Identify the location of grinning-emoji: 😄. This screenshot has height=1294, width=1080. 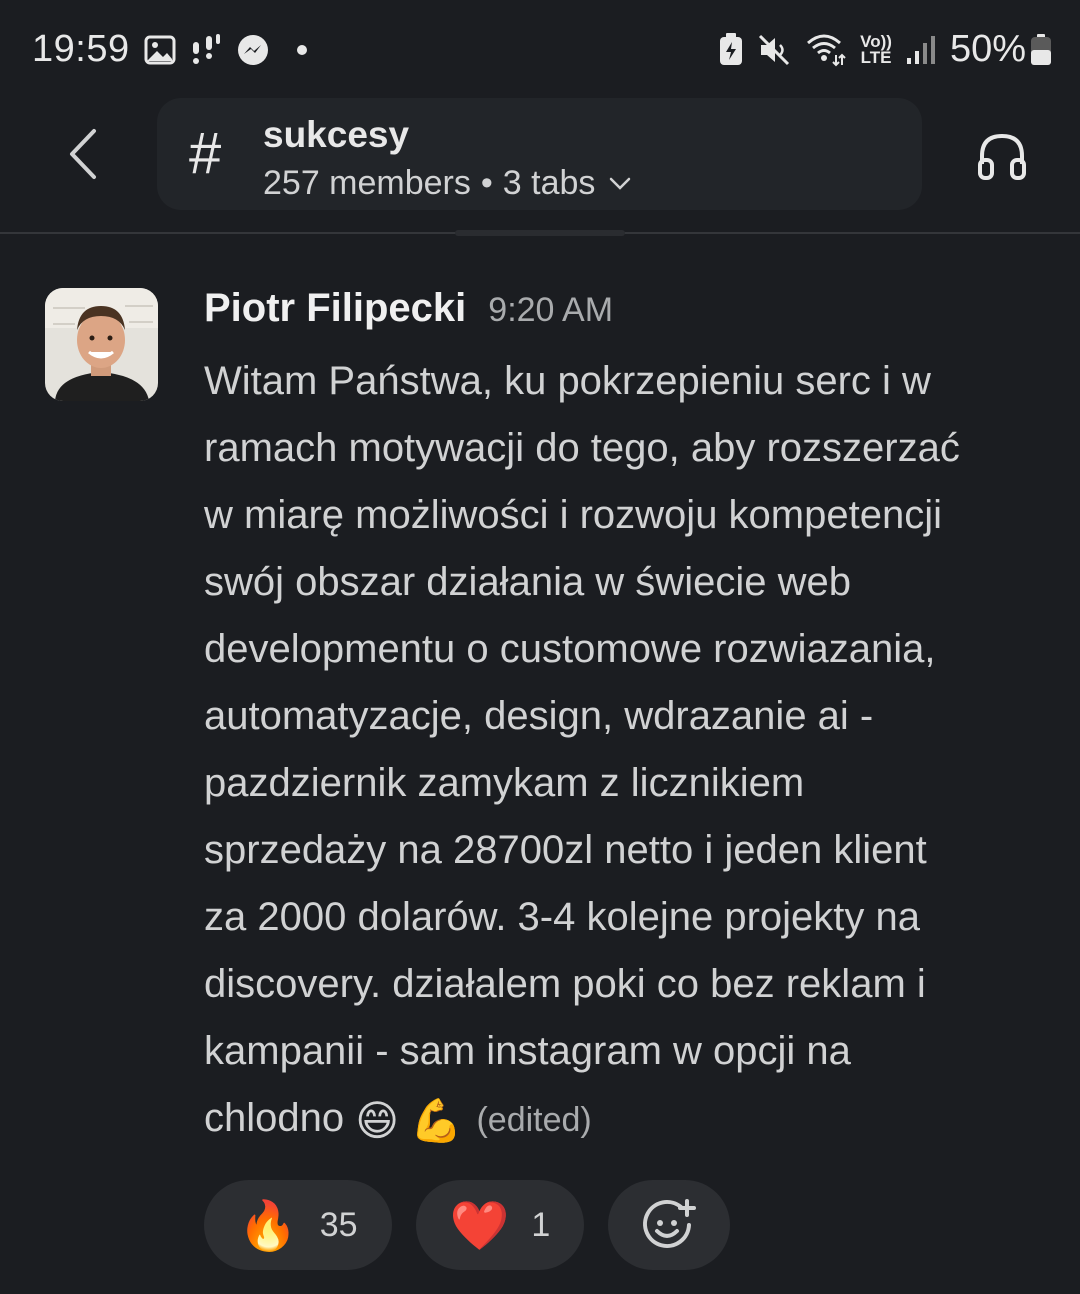
(377, 1120).